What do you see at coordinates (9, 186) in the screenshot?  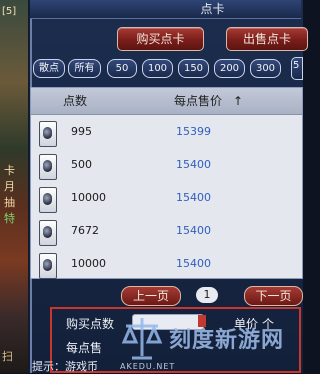 I see `scene-text-fragment: 月` at bounding box center [9, 186].